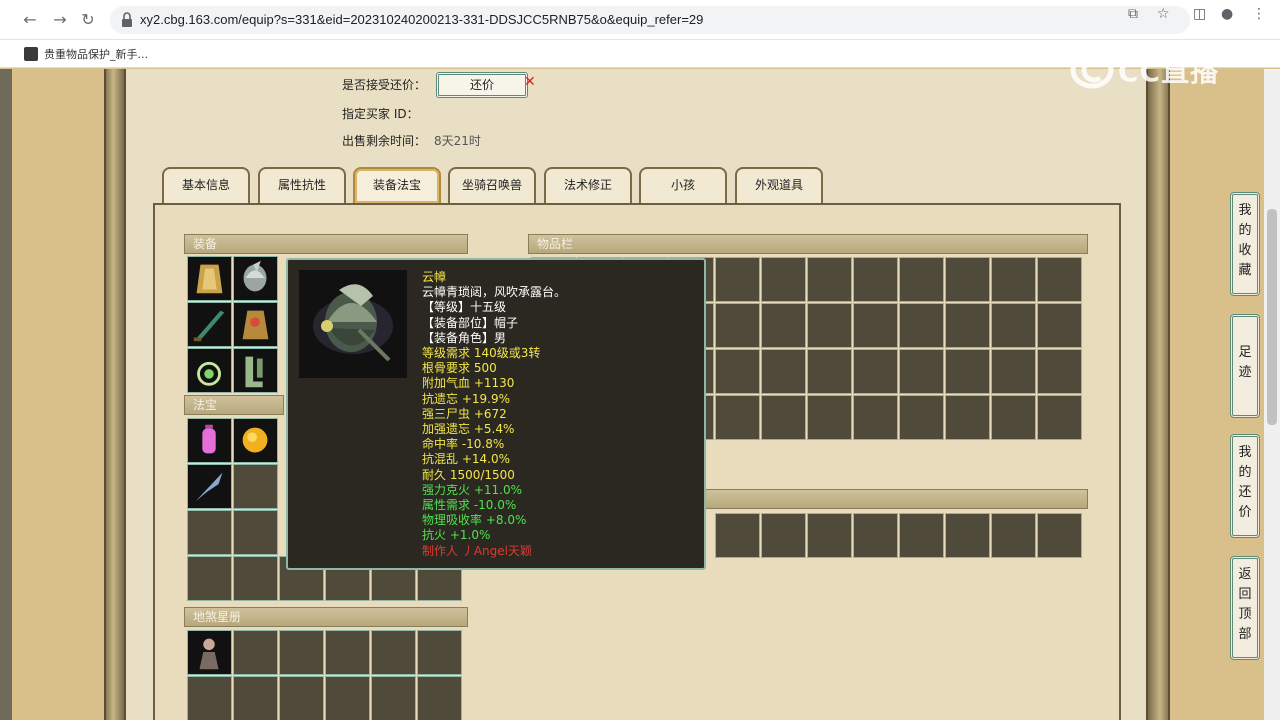 The width and height of the screenshot is (1280, 720). What do you see at coordinates (477, 550) in the screenshot?
I see `tooltip-line: 制作人 丿Angel天颖` at bounding box center [477, 550].